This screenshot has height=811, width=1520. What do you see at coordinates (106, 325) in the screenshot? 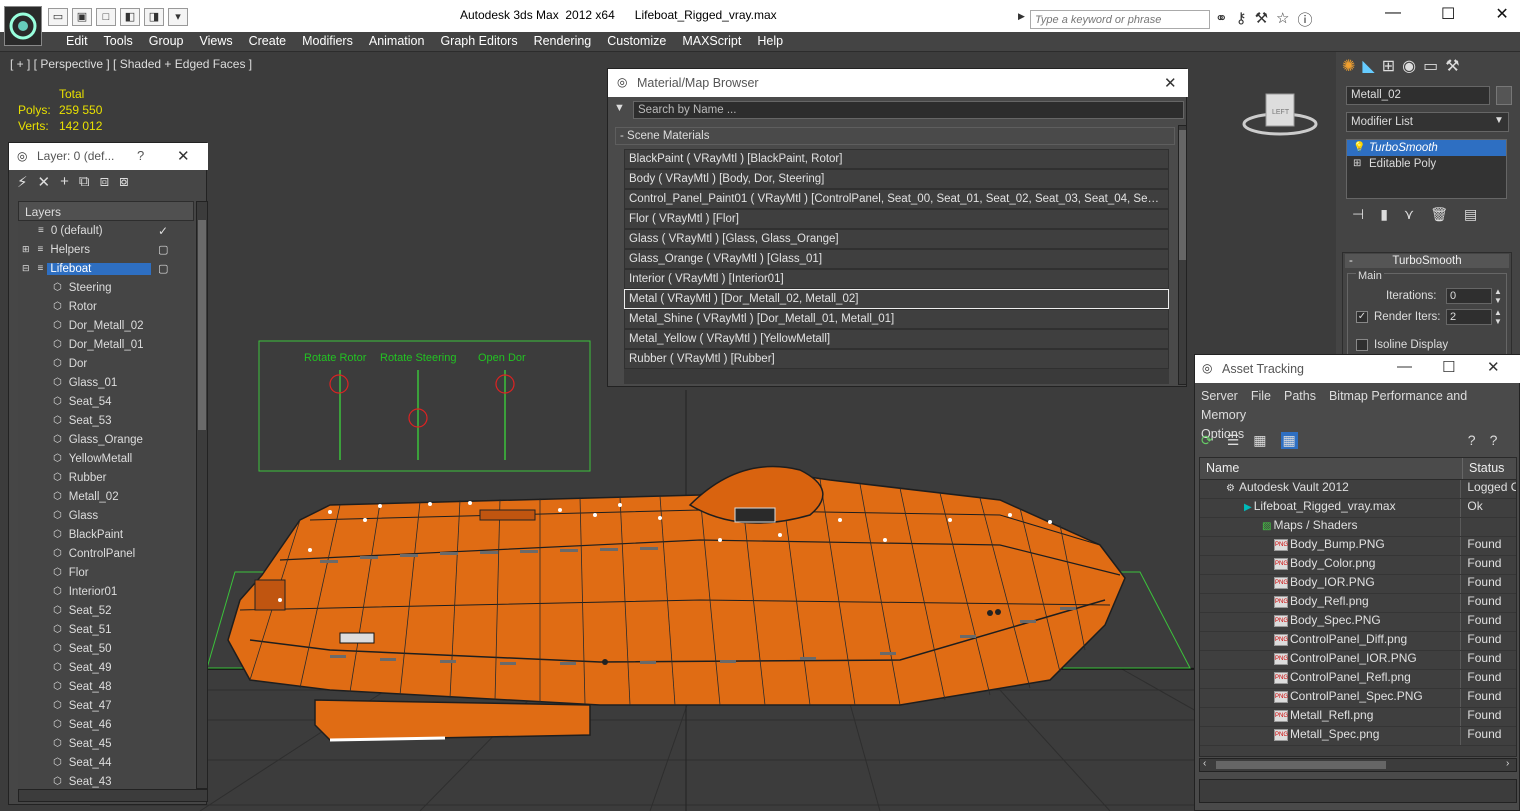
I see `object-row: ⬡ Dor_Metall_02` at bounding box center [106, 325].